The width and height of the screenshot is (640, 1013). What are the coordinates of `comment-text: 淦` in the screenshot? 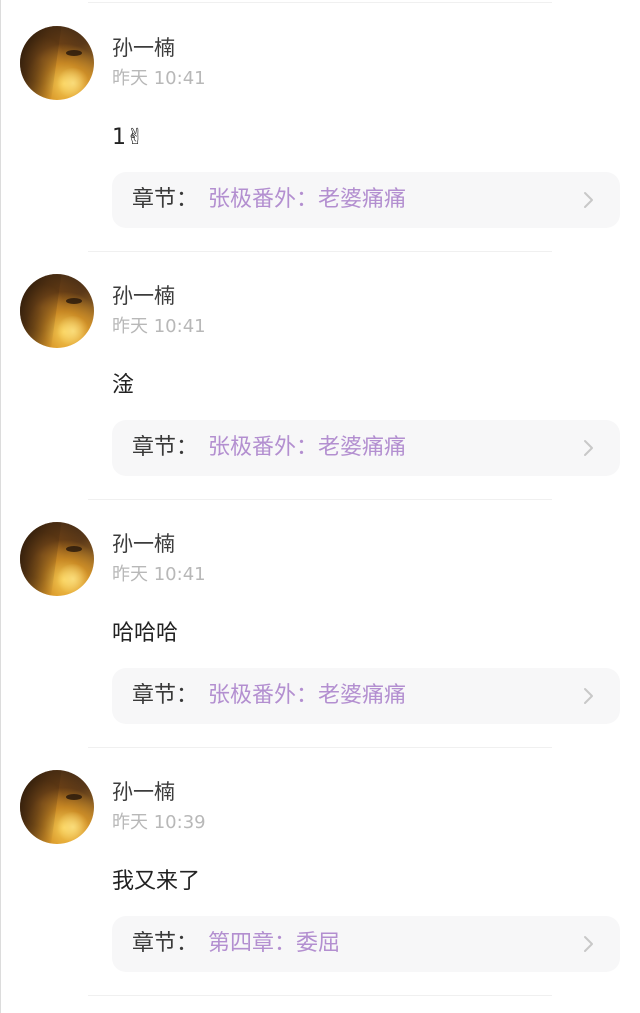 It's located at (123, 385).